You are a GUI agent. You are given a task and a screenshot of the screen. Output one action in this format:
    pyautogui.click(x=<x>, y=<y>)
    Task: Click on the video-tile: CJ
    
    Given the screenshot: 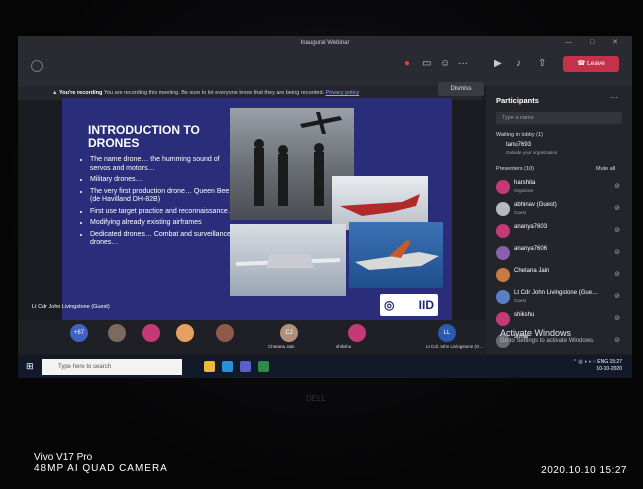 What is the action you would take?
    pyautogui.click(x=289, y=333)
    